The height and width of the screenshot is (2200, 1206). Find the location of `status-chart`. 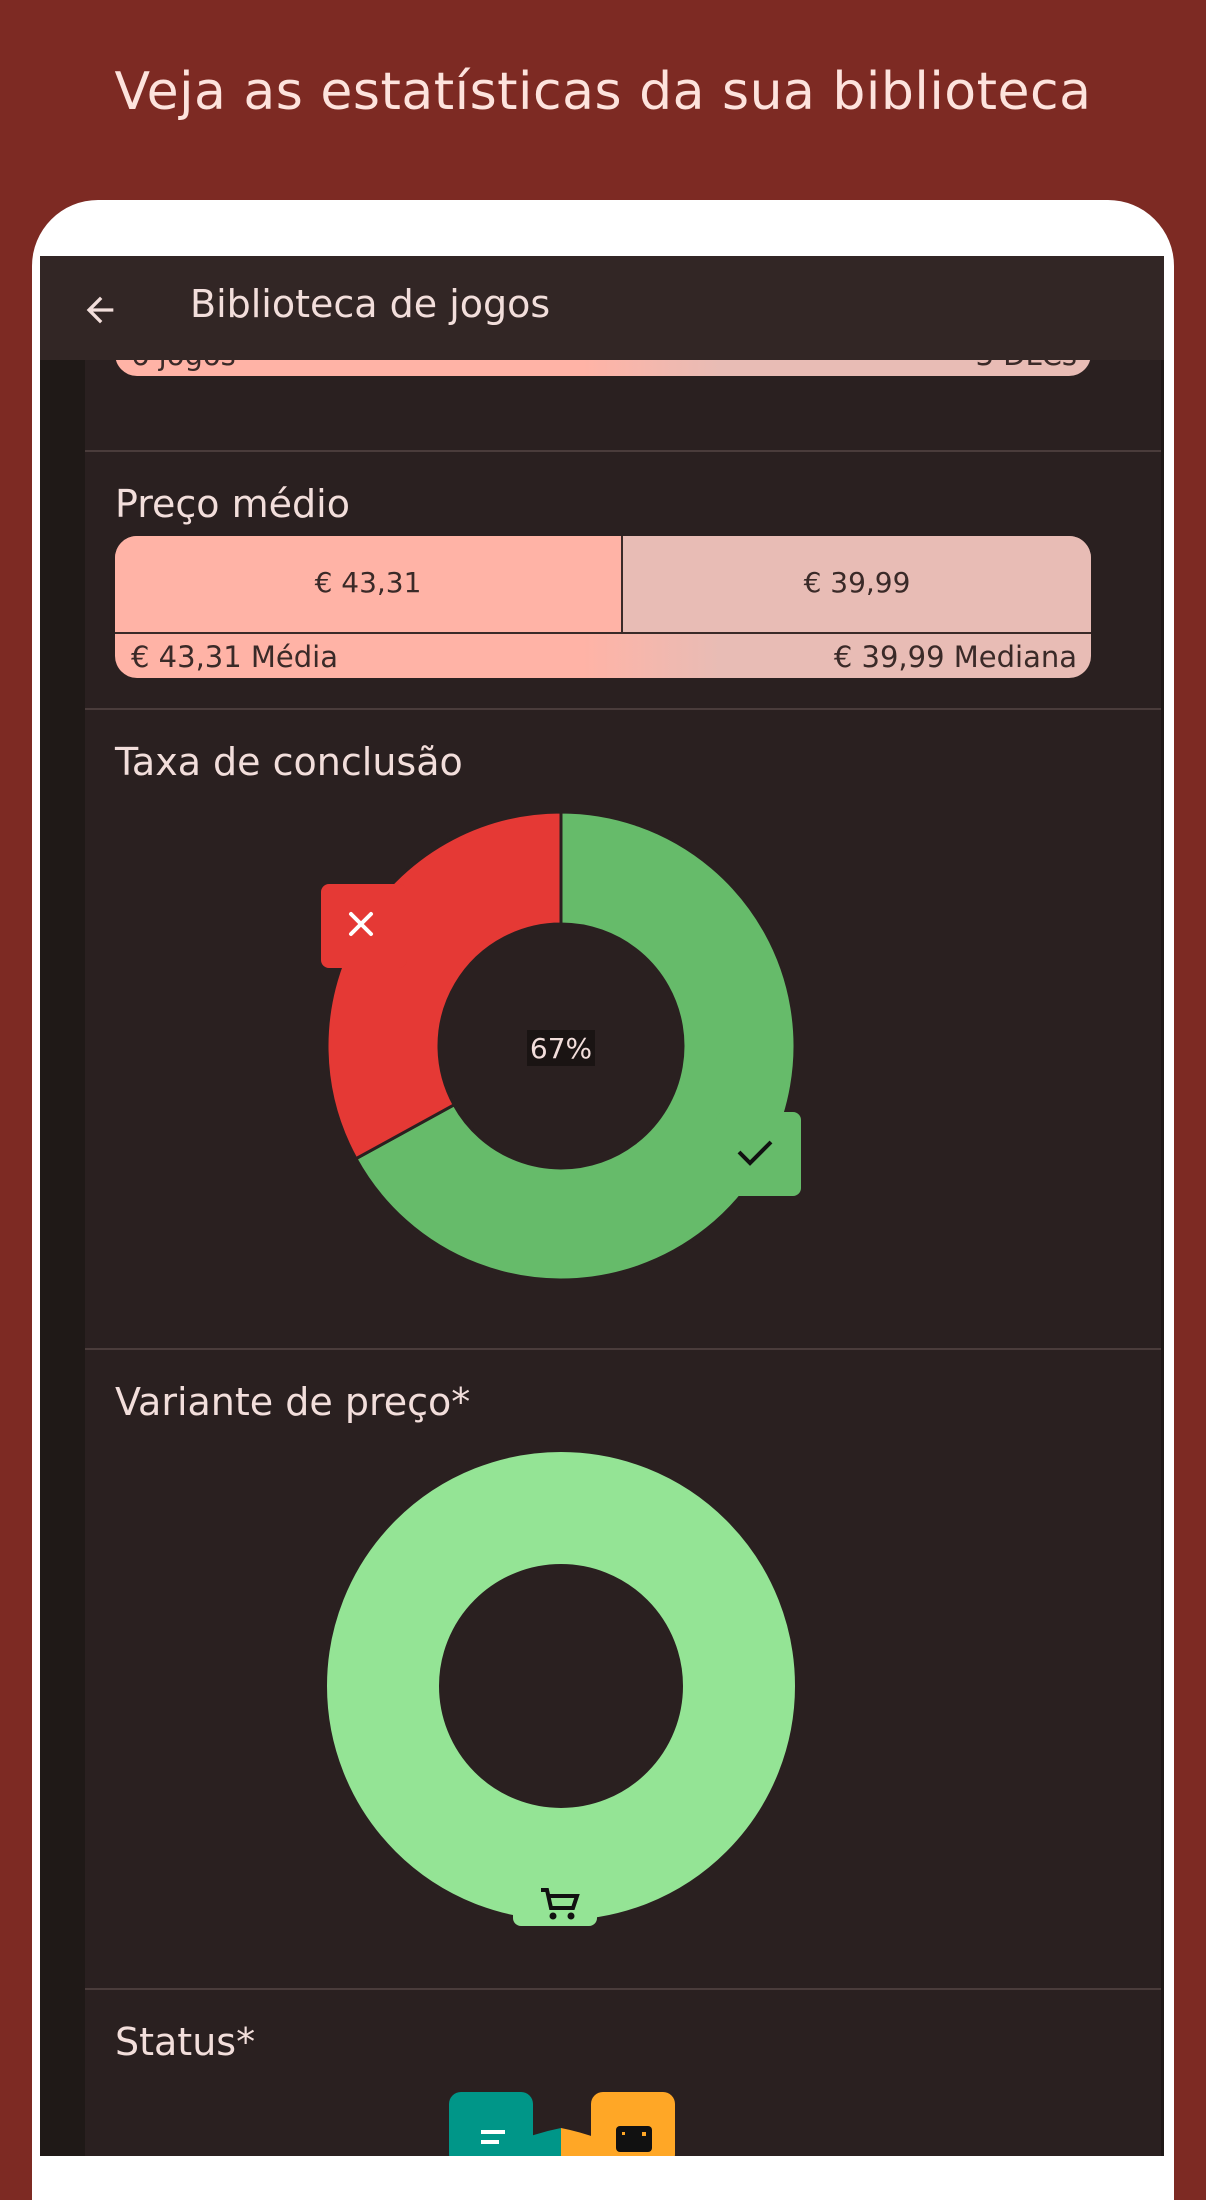

status-chart is located at coordinates (561, 2121).